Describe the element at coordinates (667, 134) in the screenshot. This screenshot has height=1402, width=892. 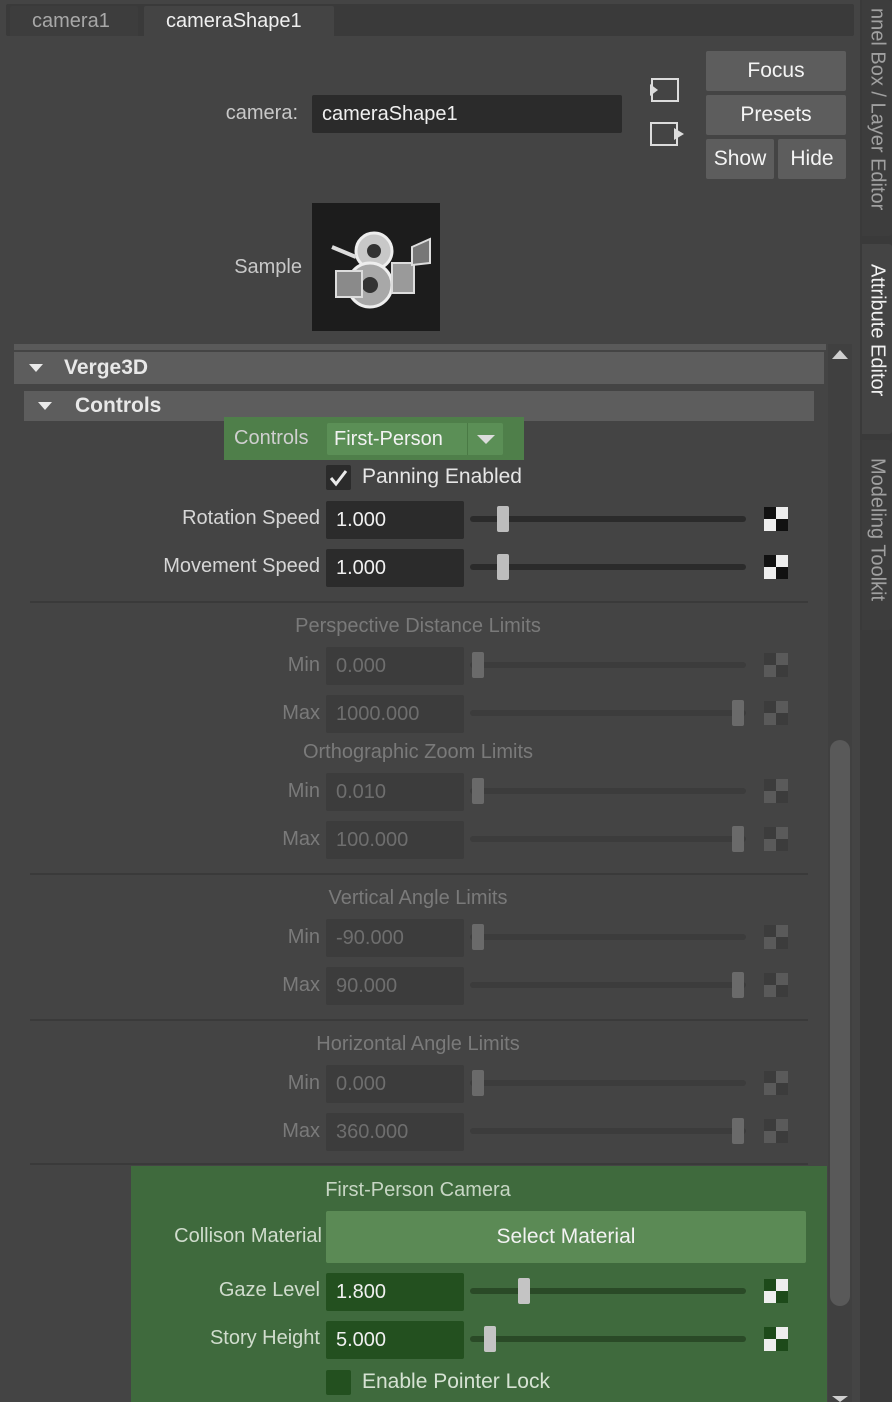
I see `load-output-icon` at that location.